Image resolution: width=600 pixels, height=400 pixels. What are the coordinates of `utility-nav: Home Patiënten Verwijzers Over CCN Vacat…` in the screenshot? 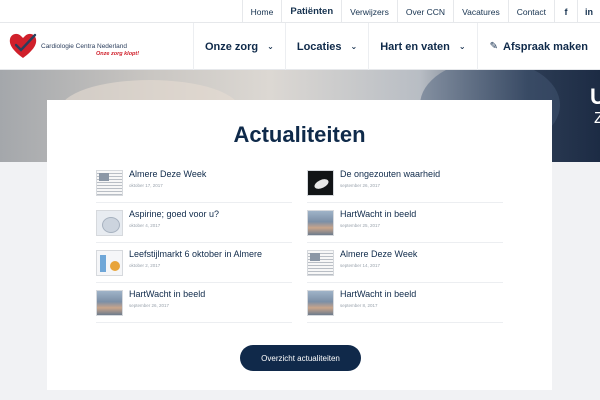 It's located at (420, 11).